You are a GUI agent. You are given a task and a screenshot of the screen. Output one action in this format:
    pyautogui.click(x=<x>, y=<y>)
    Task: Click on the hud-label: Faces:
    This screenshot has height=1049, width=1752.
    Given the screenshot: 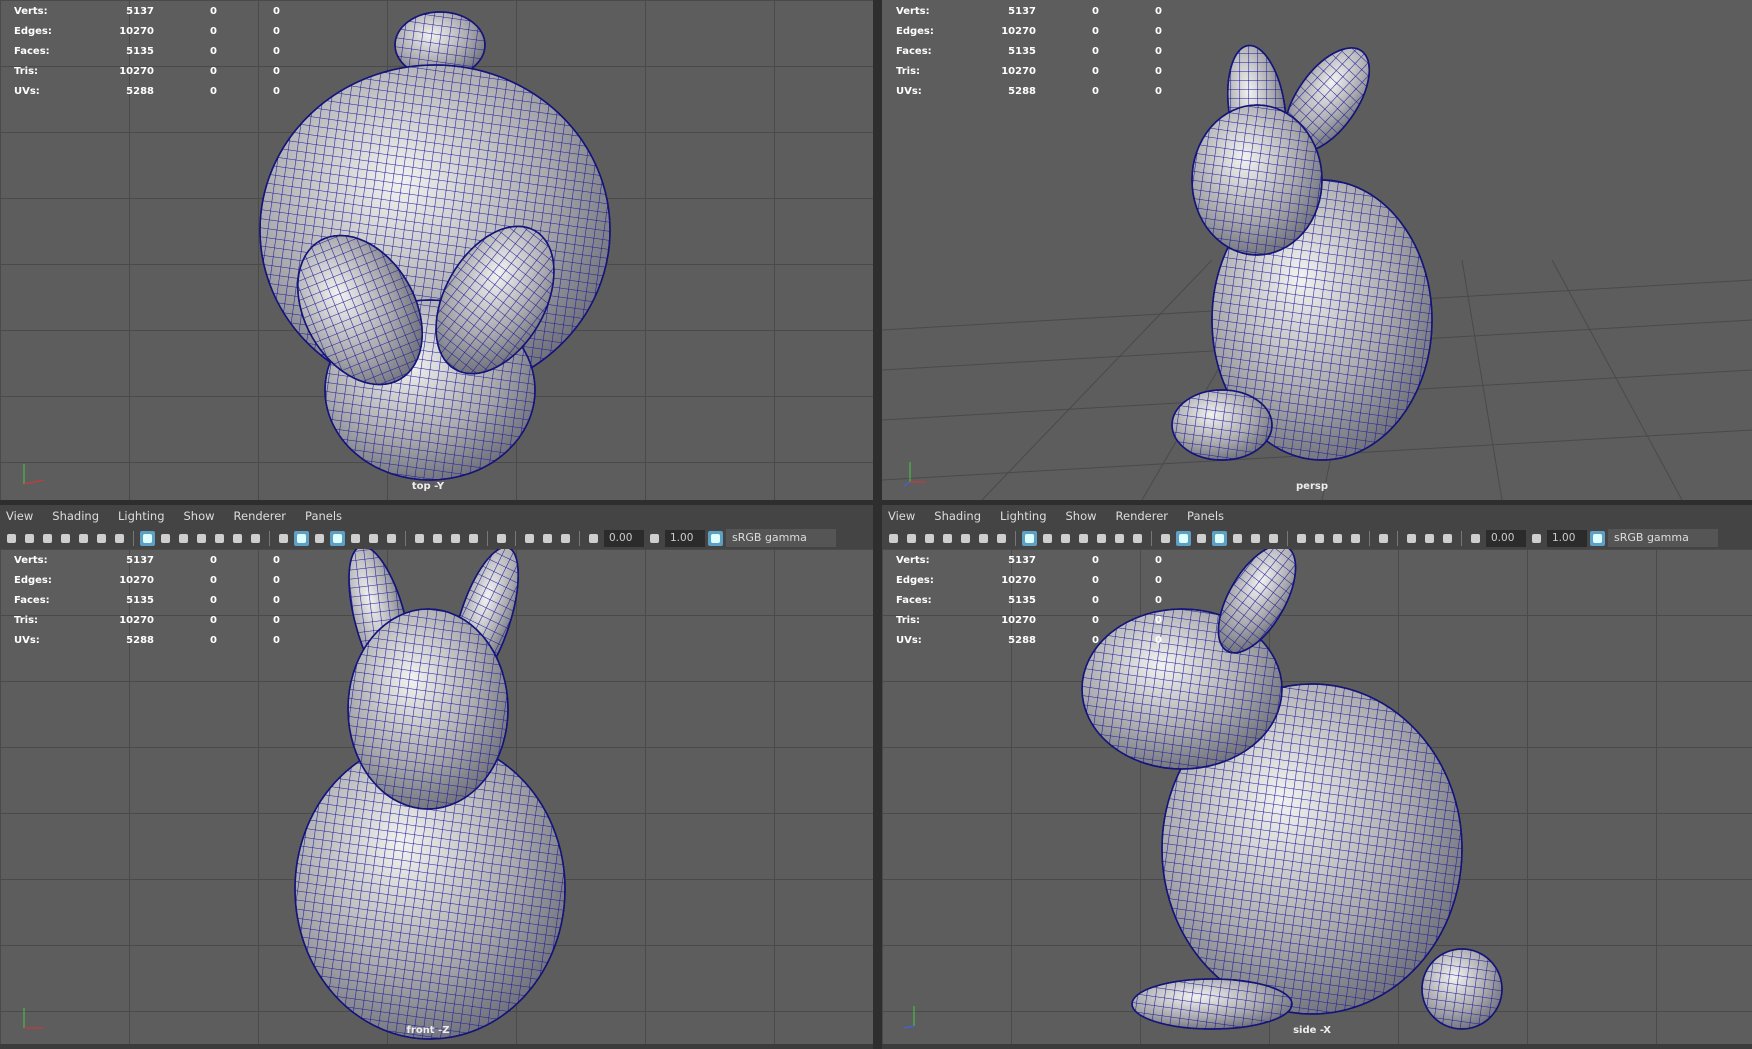 What is the action you would take?
    pyautogui.click(x=32, y=51)
    